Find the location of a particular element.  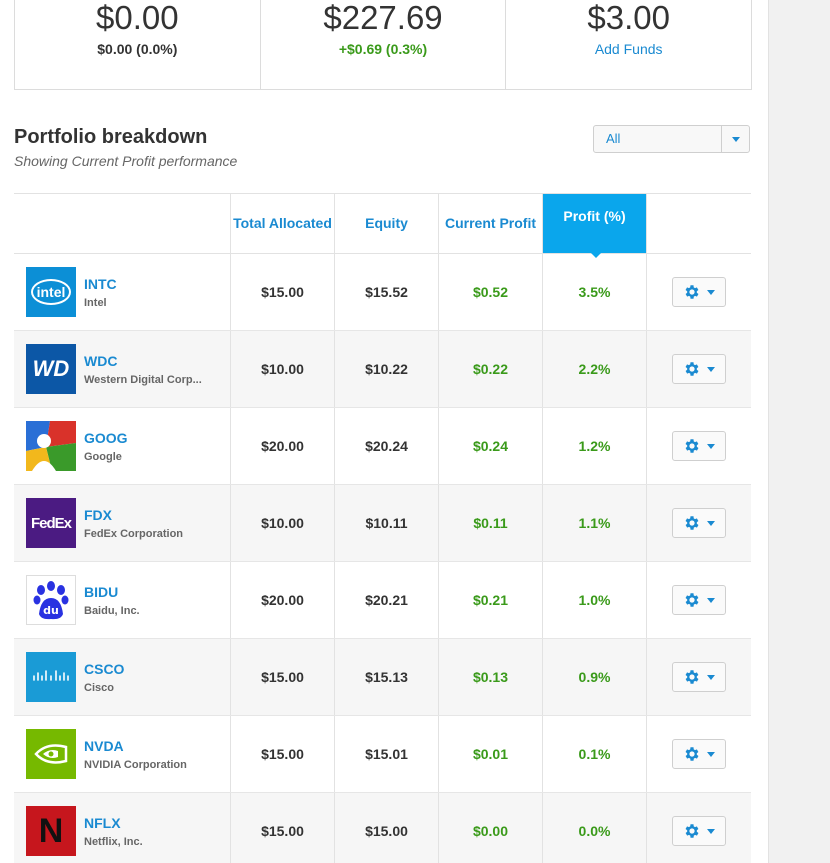

summary-value: $227.69 is located at coordinates (383, 18).